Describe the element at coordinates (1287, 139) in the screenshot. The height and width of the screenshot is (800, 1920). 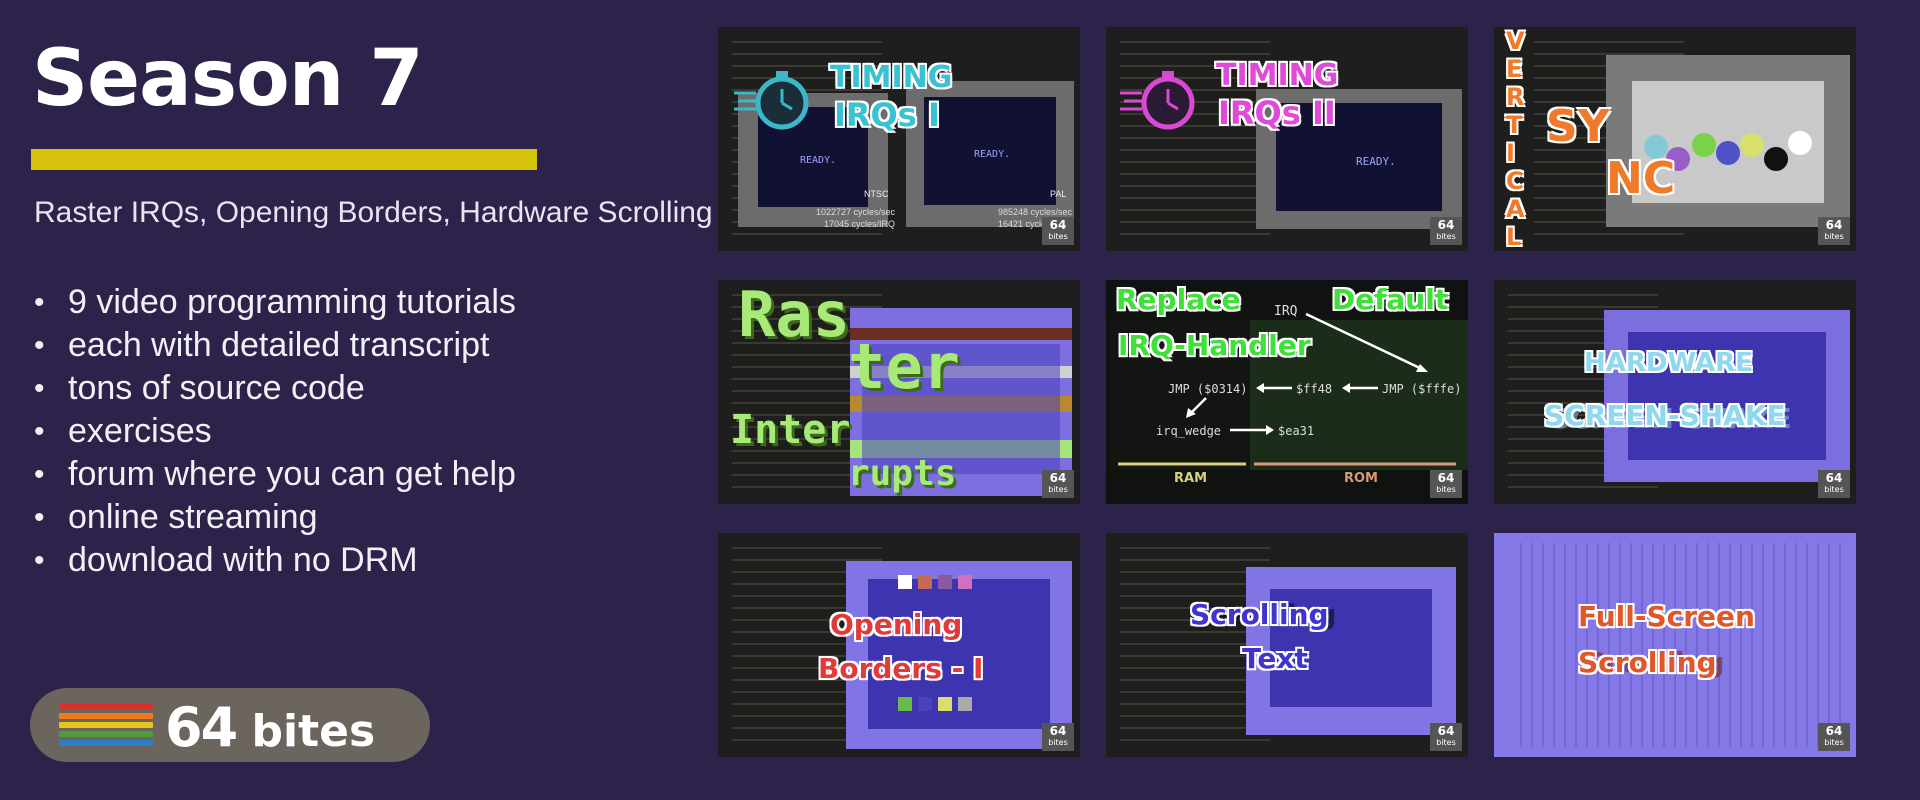
I see `episode-thumbnail-timing-irqs-2: READY. TIMING IRQs II 64 bites` at that location.